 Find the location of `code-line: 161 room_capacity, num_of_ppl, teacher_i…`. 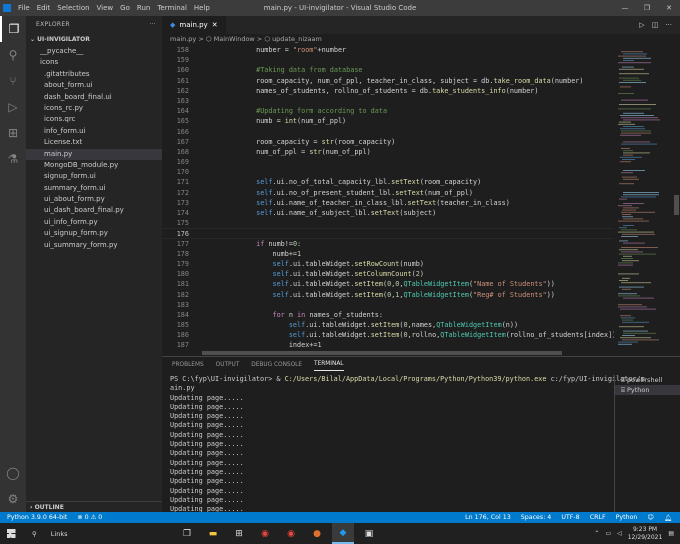

code-line: 161 room_capacity, num_of_ppl, teacher_i… is located at coordinates (421, 81).